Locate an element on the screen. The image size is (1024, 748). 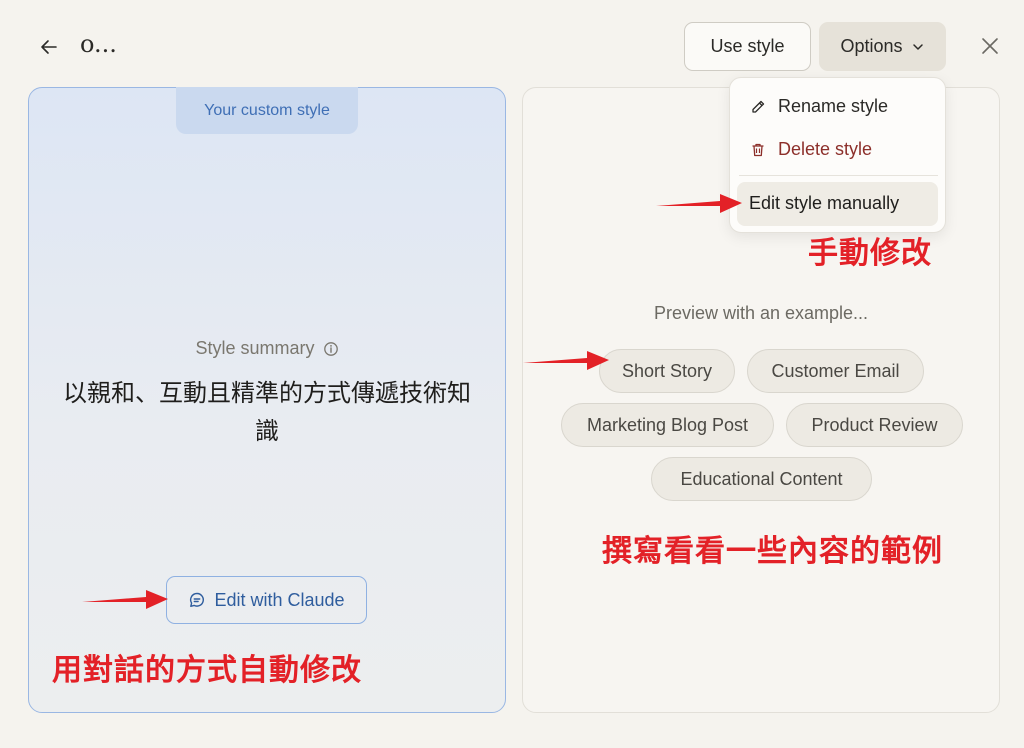
custom-style-tag: Your custom style is located at coordinates (267, 110).